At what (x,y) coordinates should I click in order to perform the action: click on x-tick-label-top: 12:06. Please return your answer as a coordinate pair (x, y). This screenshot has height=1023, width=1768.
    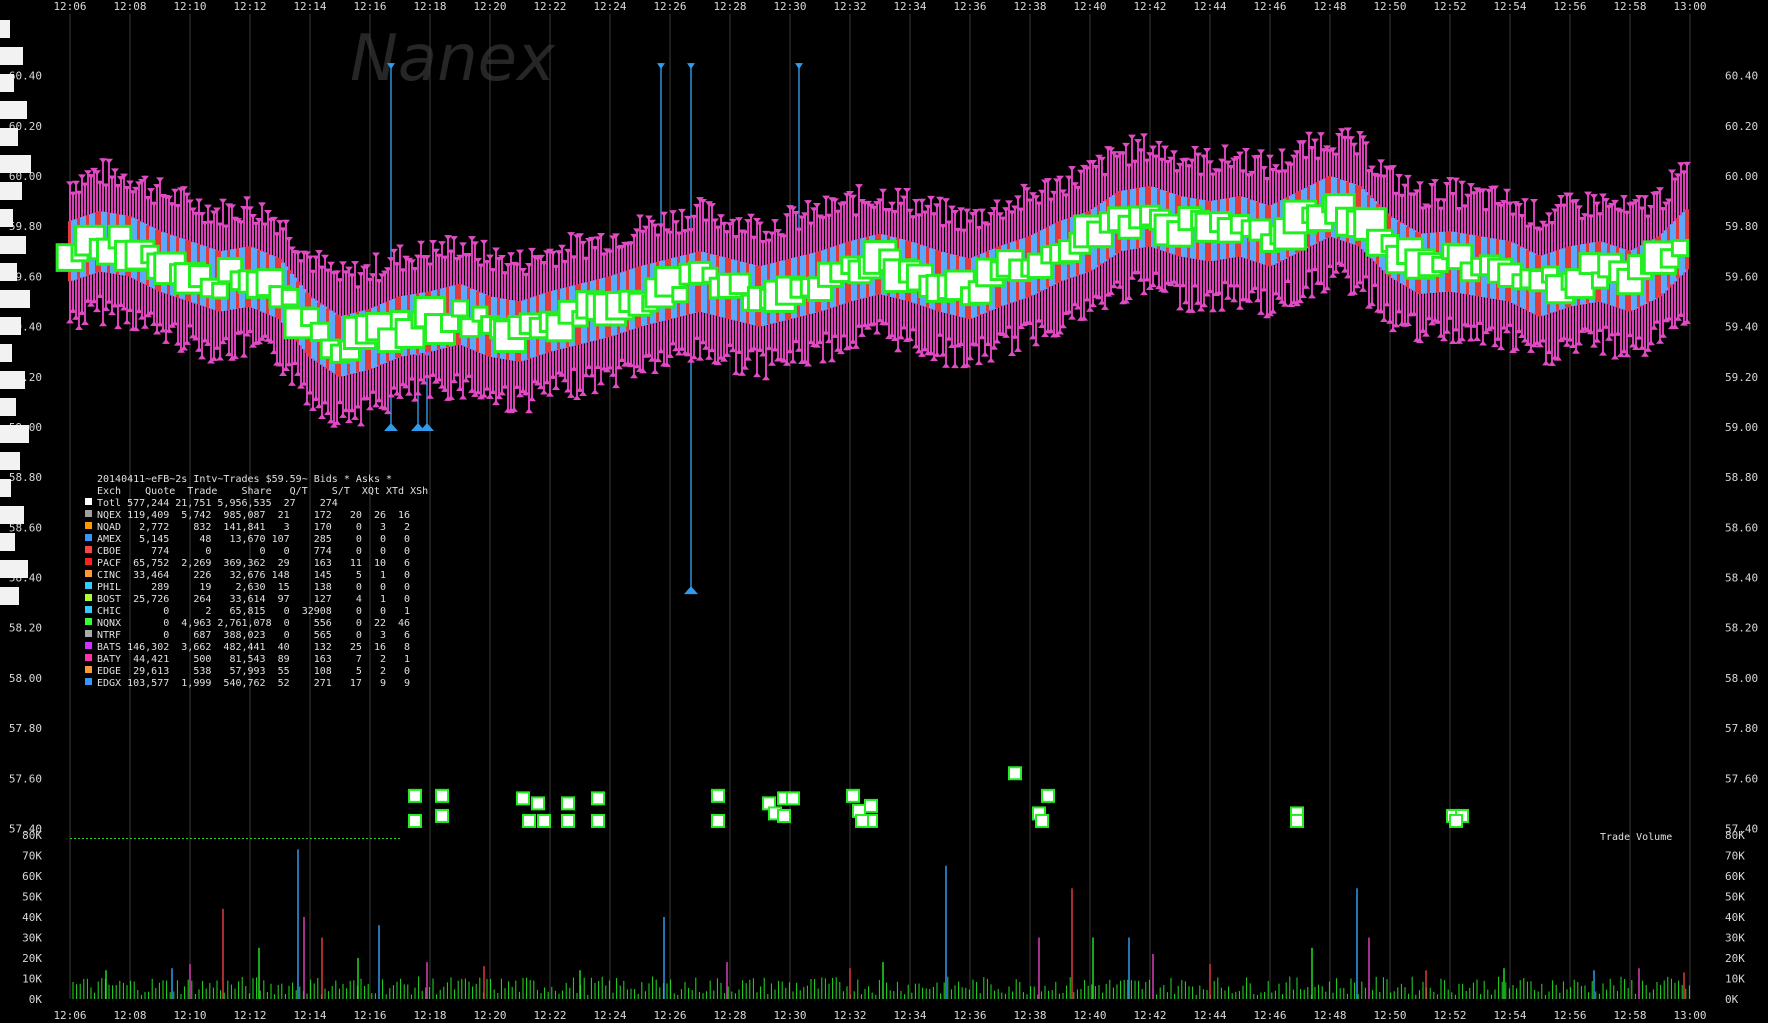
    Looking at the image, I should click on (69, 6).